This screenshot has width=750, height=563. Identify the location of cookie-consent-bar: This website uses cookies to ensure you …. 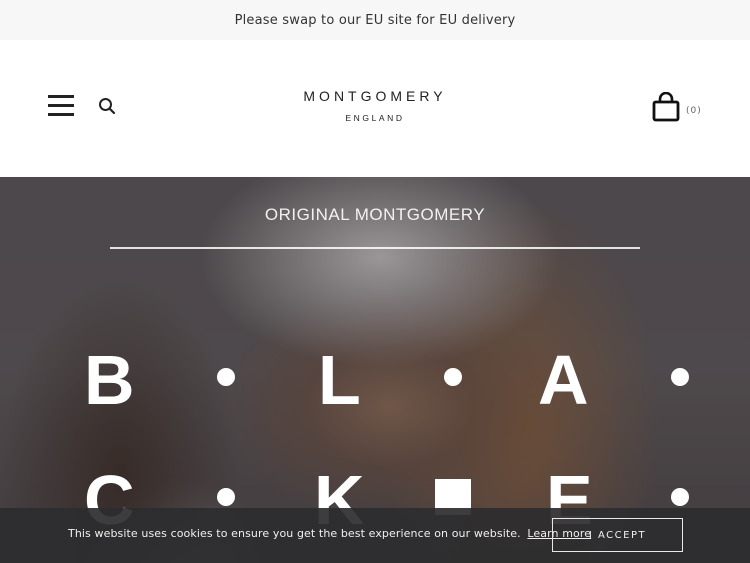
(375, 535).